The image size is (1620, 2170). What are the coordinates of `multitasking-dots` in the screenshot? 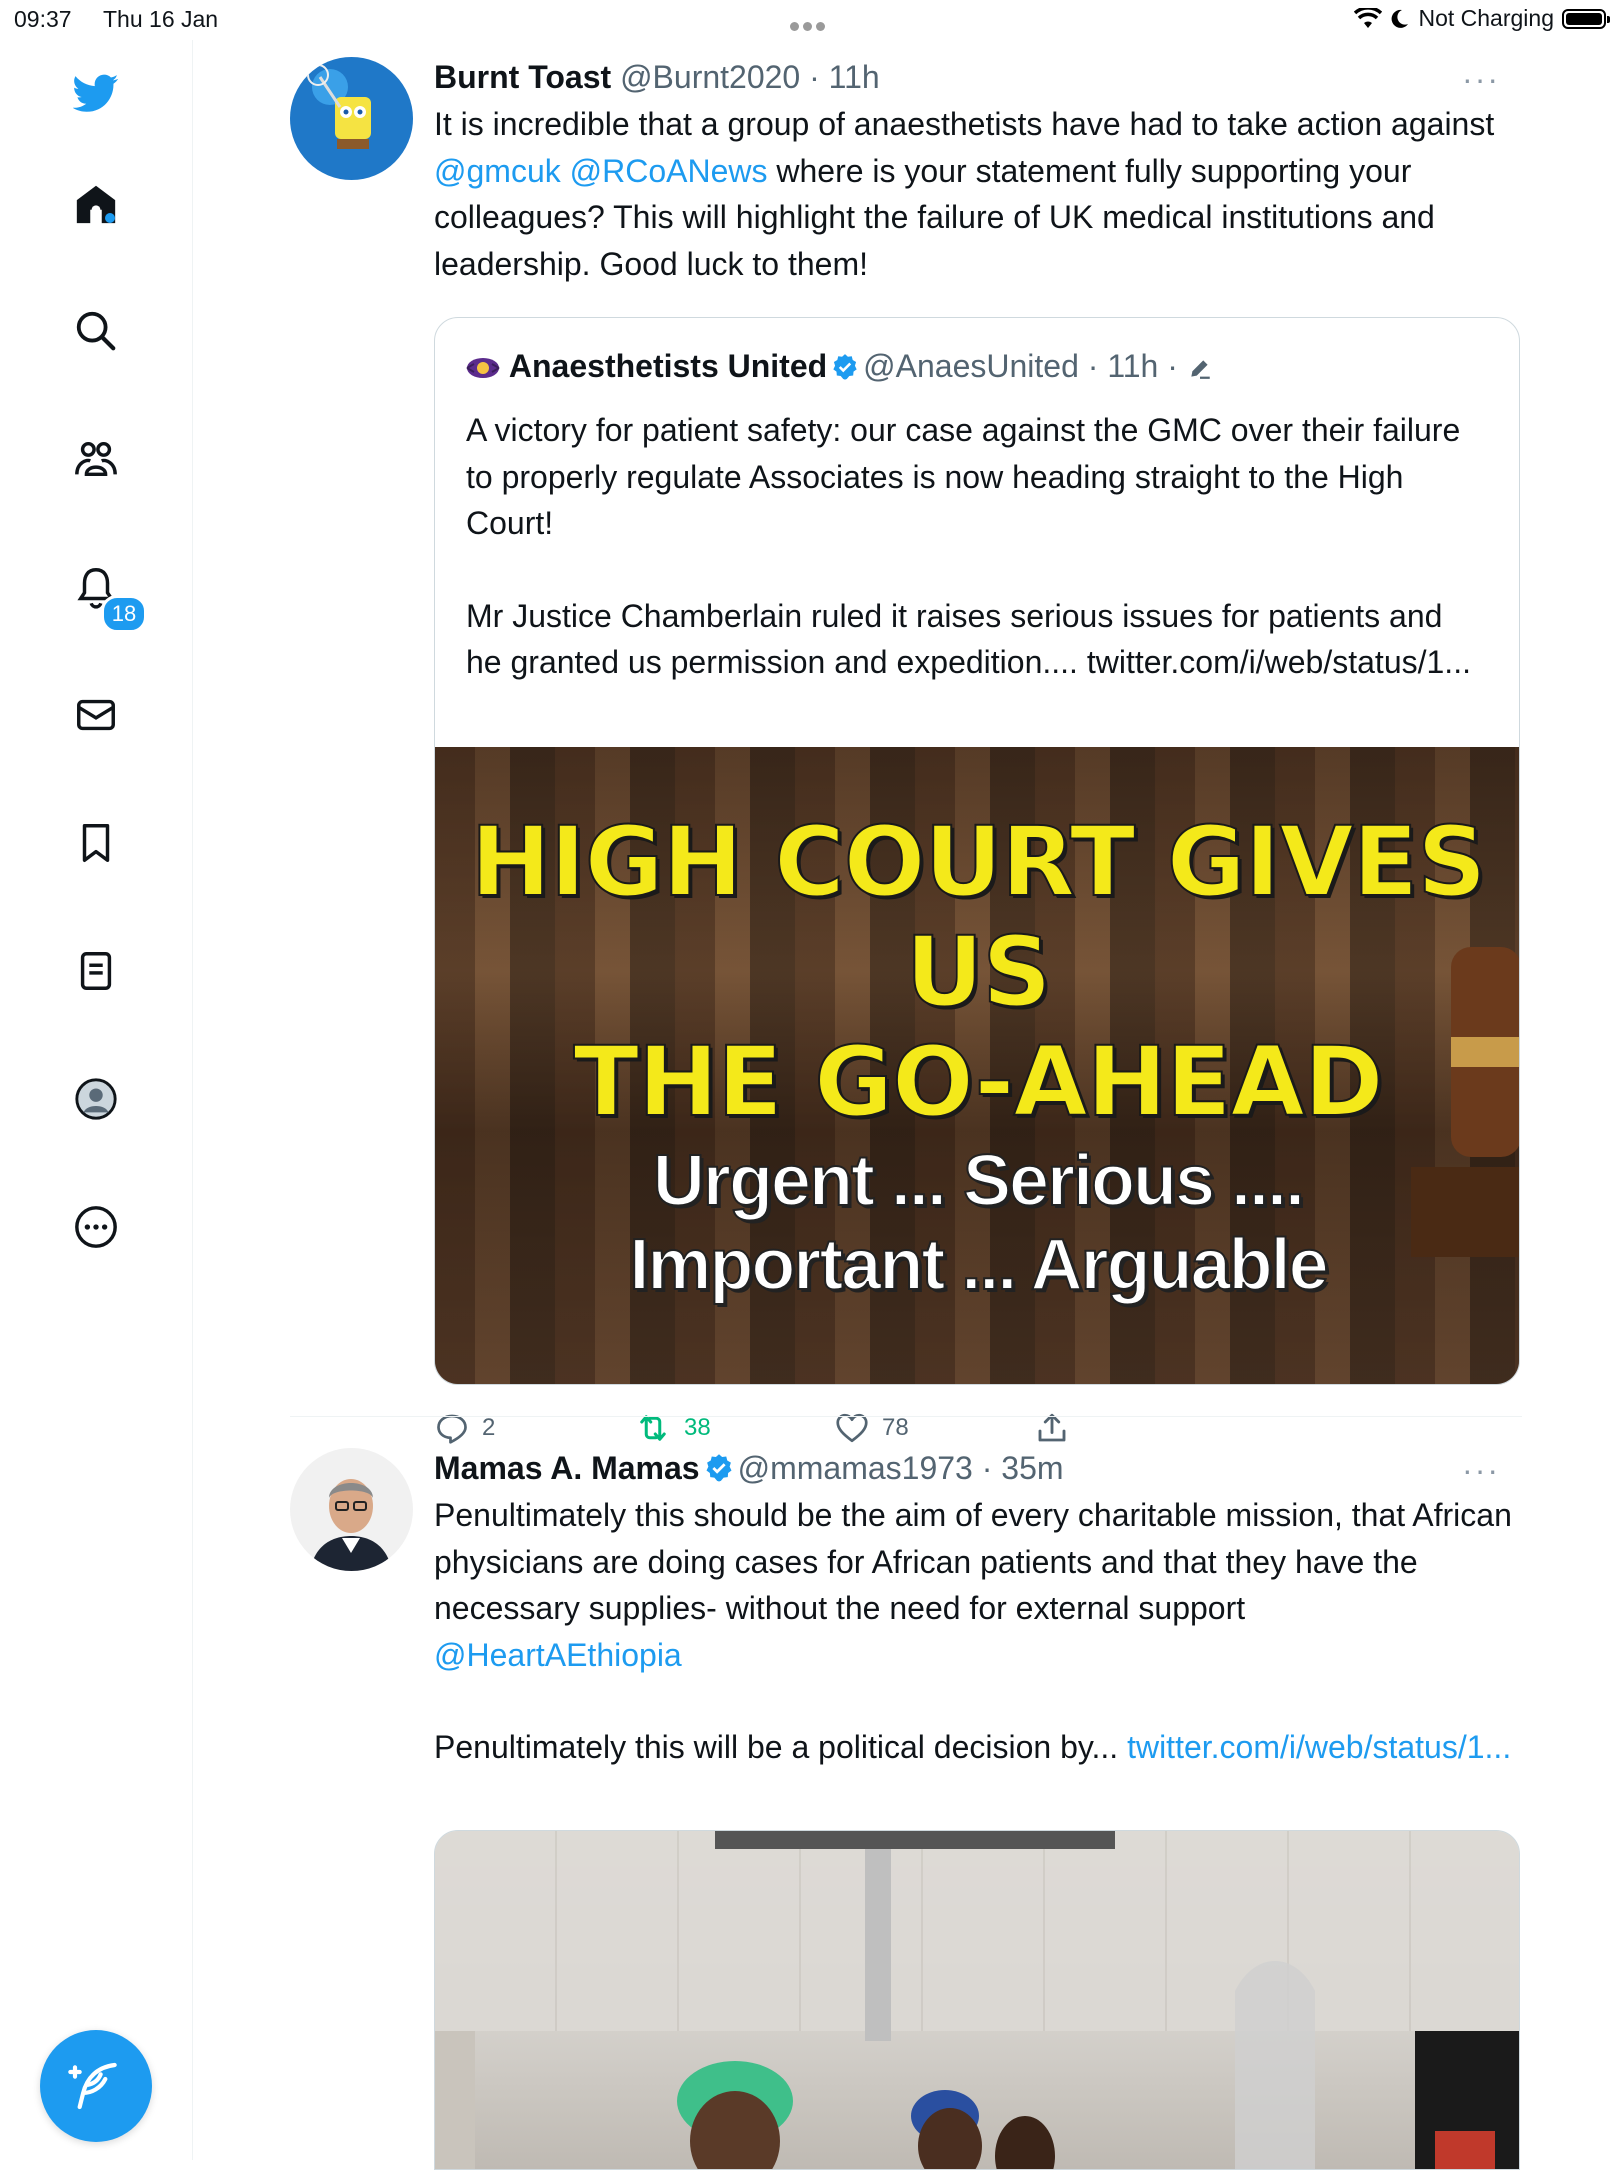 It's located at (807, 23).